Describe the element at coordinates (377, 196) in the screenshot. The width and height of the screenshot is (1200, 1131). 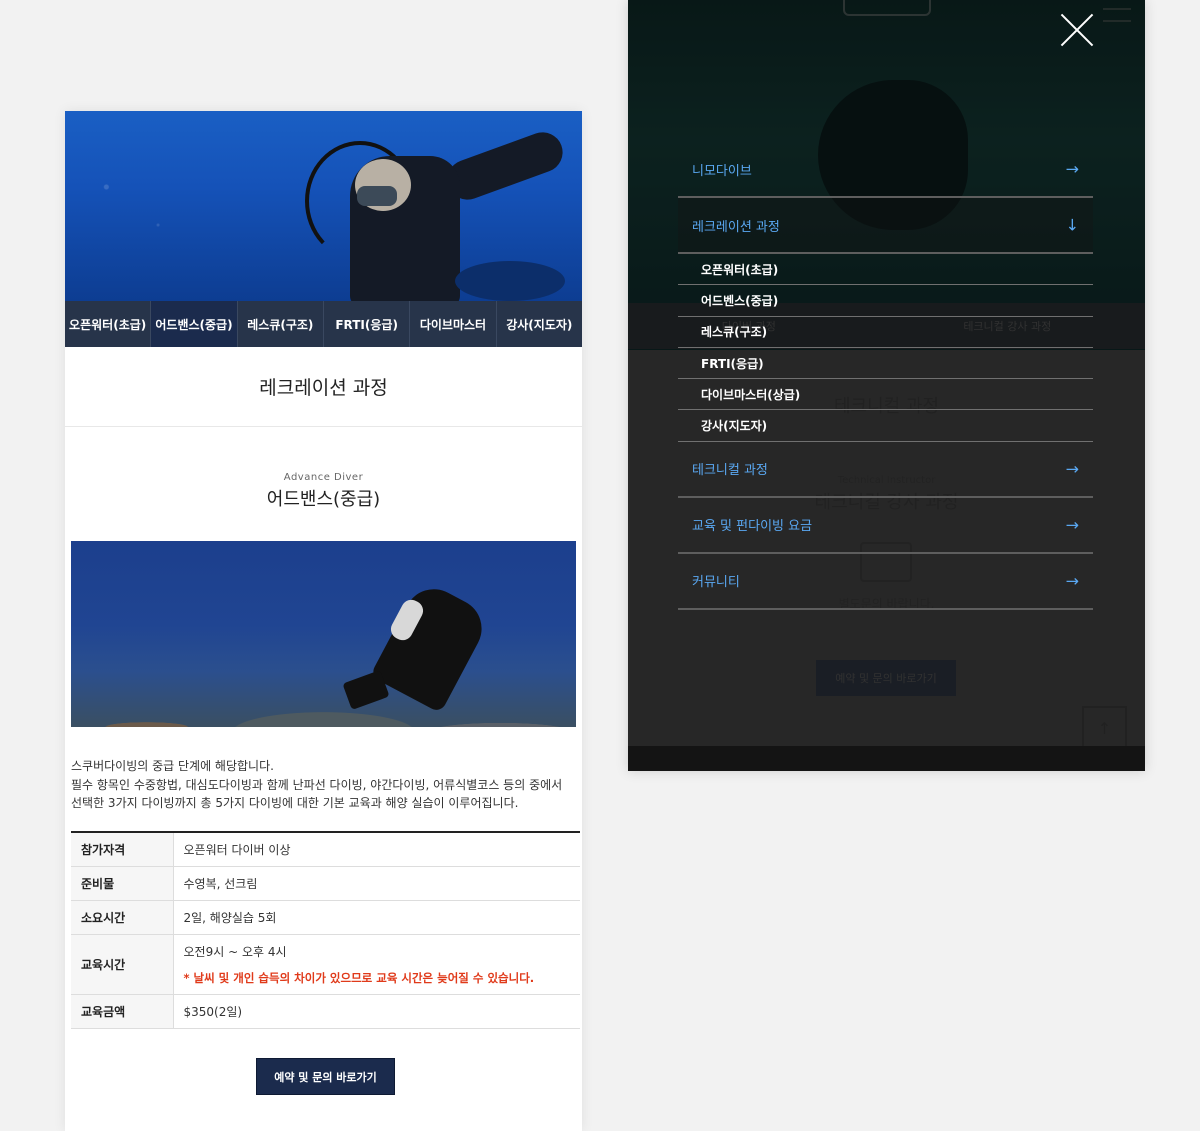
I see `hero-diver-mask` at that location.